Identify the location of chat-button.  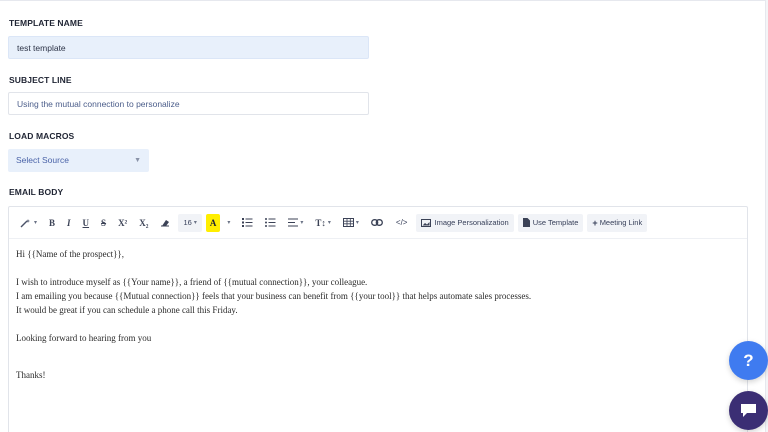
(748, 410).